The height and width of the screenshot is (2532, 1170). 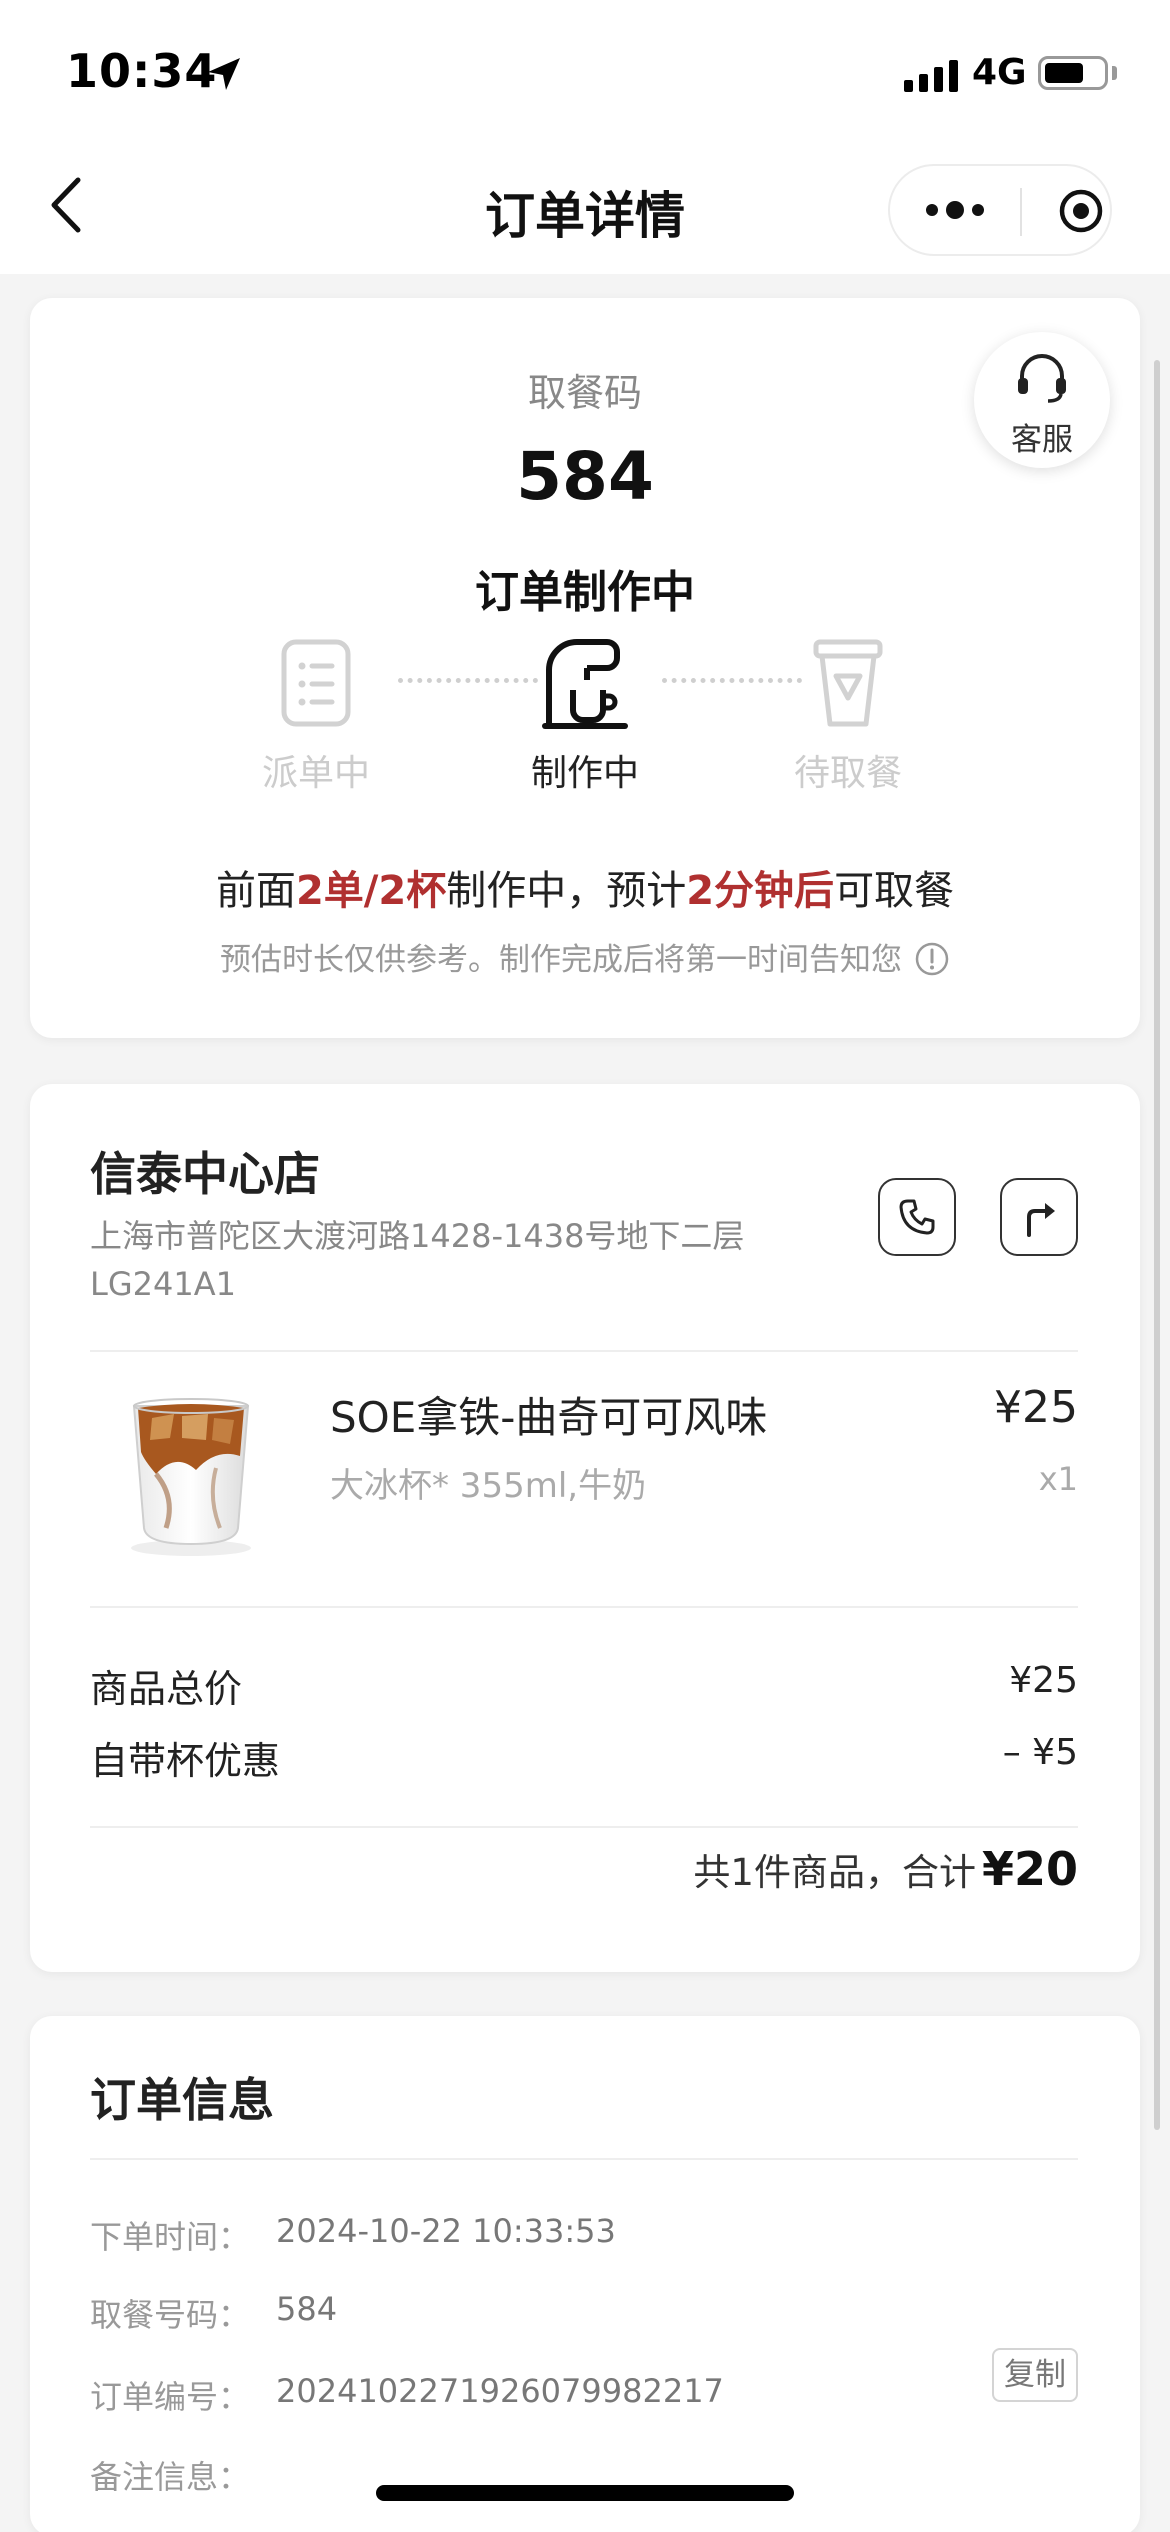 What do you see at coordinates (170, 2237) in the screenshot?
I see `order-time-label: 下单时间：` at bounding box center [170, 2237].